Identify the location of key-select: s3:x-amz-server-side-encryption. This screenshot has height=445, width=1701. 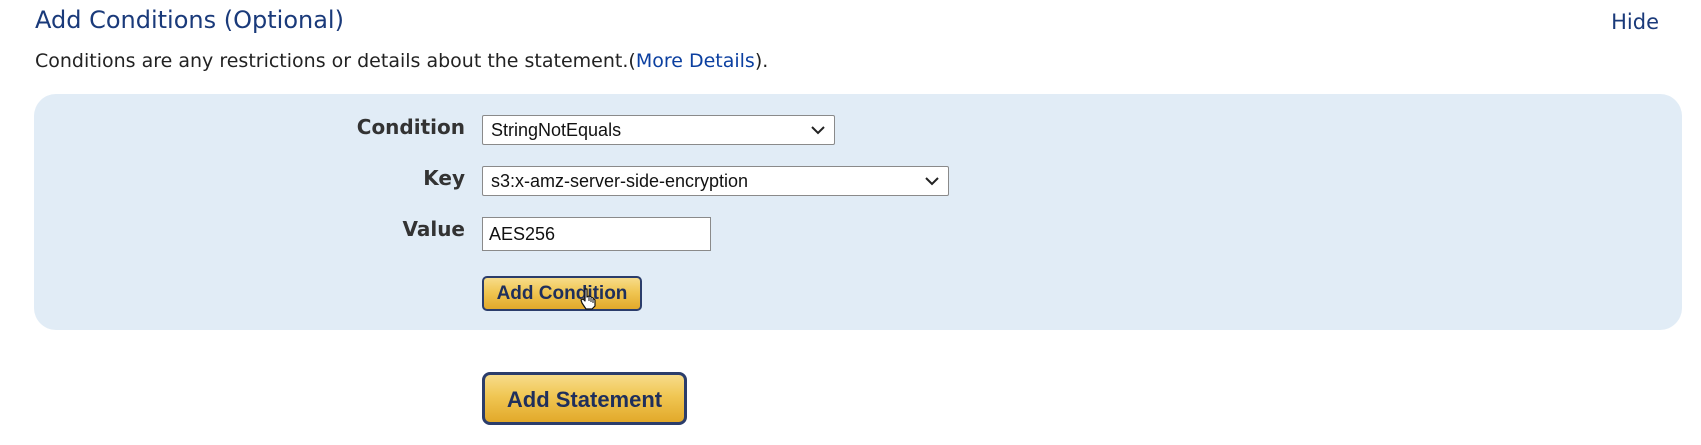
(715, 181).